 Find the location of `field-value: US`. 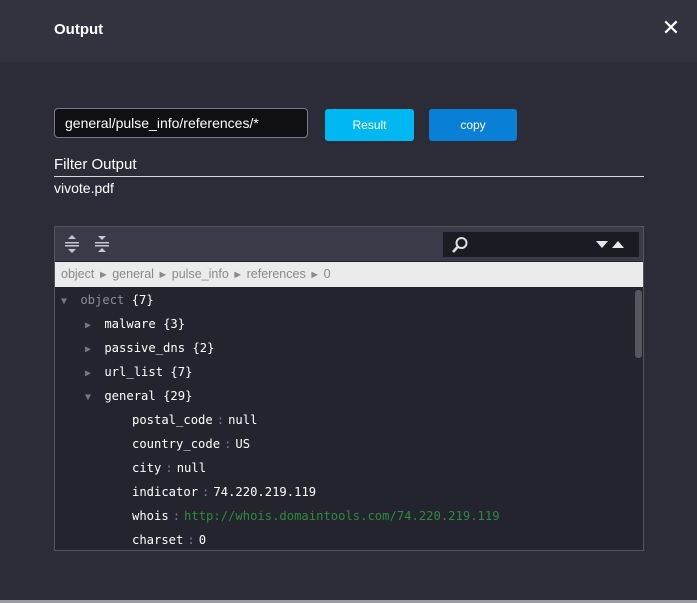

field-value: US is located at coordinates (243, 444).